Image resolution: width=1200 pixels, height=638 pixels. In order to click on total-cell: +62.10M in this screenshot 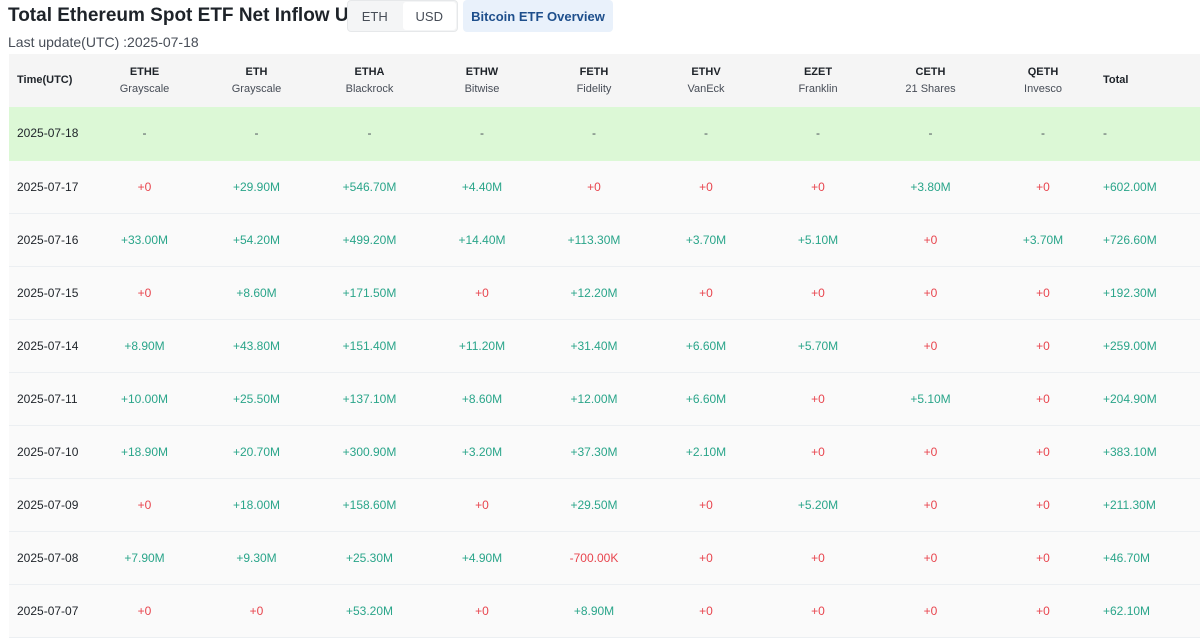, I will do `click(1127, 610)`.